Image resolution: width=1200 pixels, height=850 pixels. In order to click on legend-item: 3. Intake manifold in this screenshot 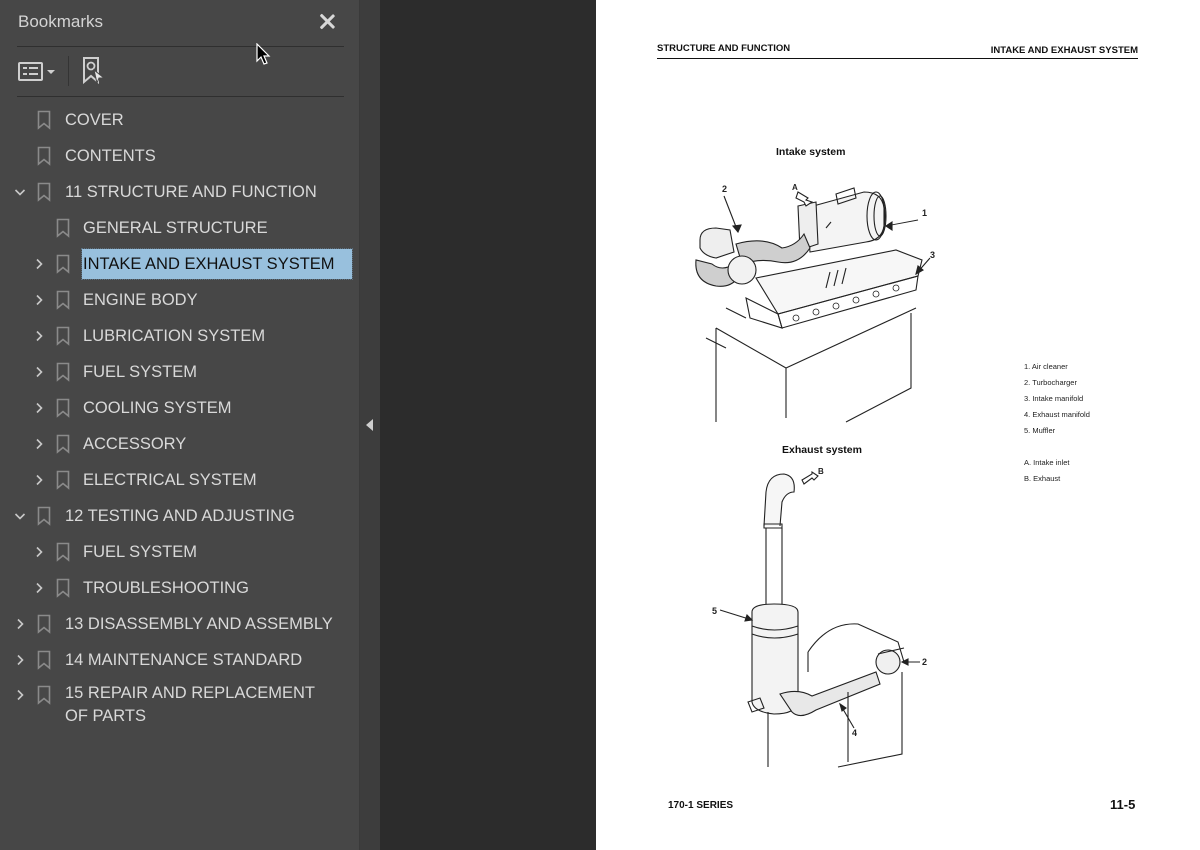, I will do `click(1054, 398)`.